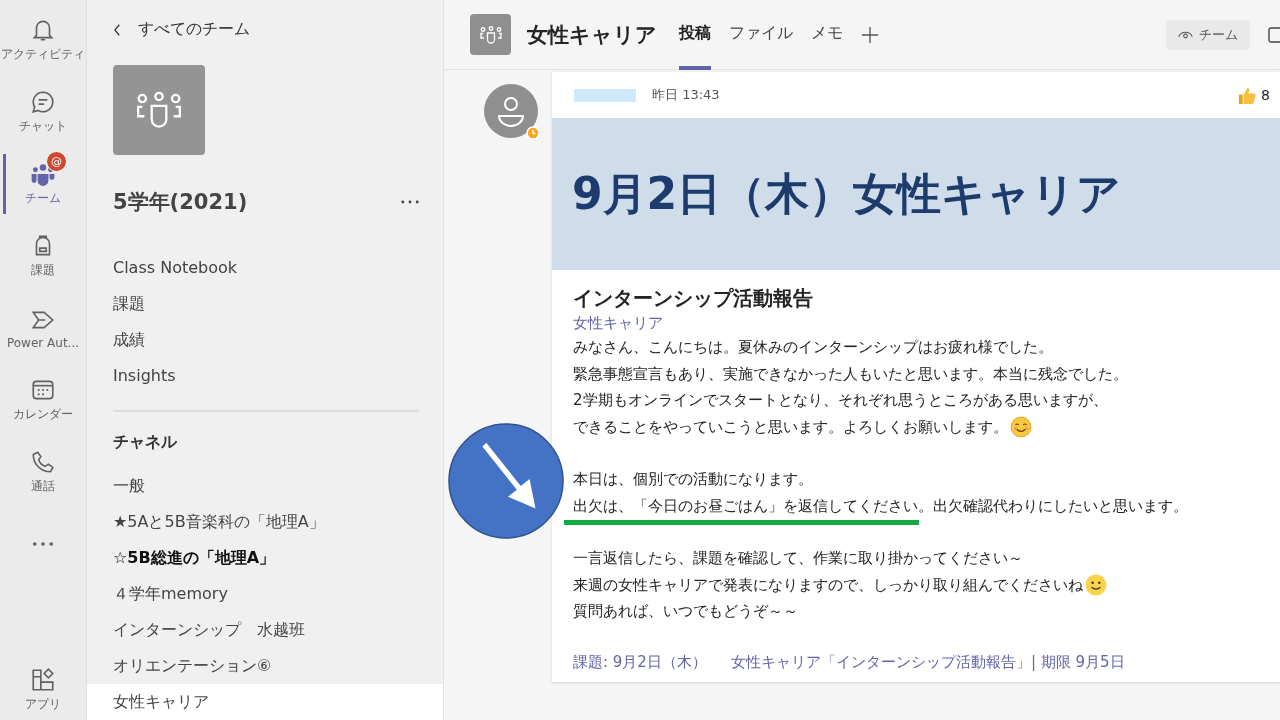  What do you see at coordinates (686, 95) in the screenshot?
I see `timestamp: 昨日 13:43` at bounding box center [686, 95].